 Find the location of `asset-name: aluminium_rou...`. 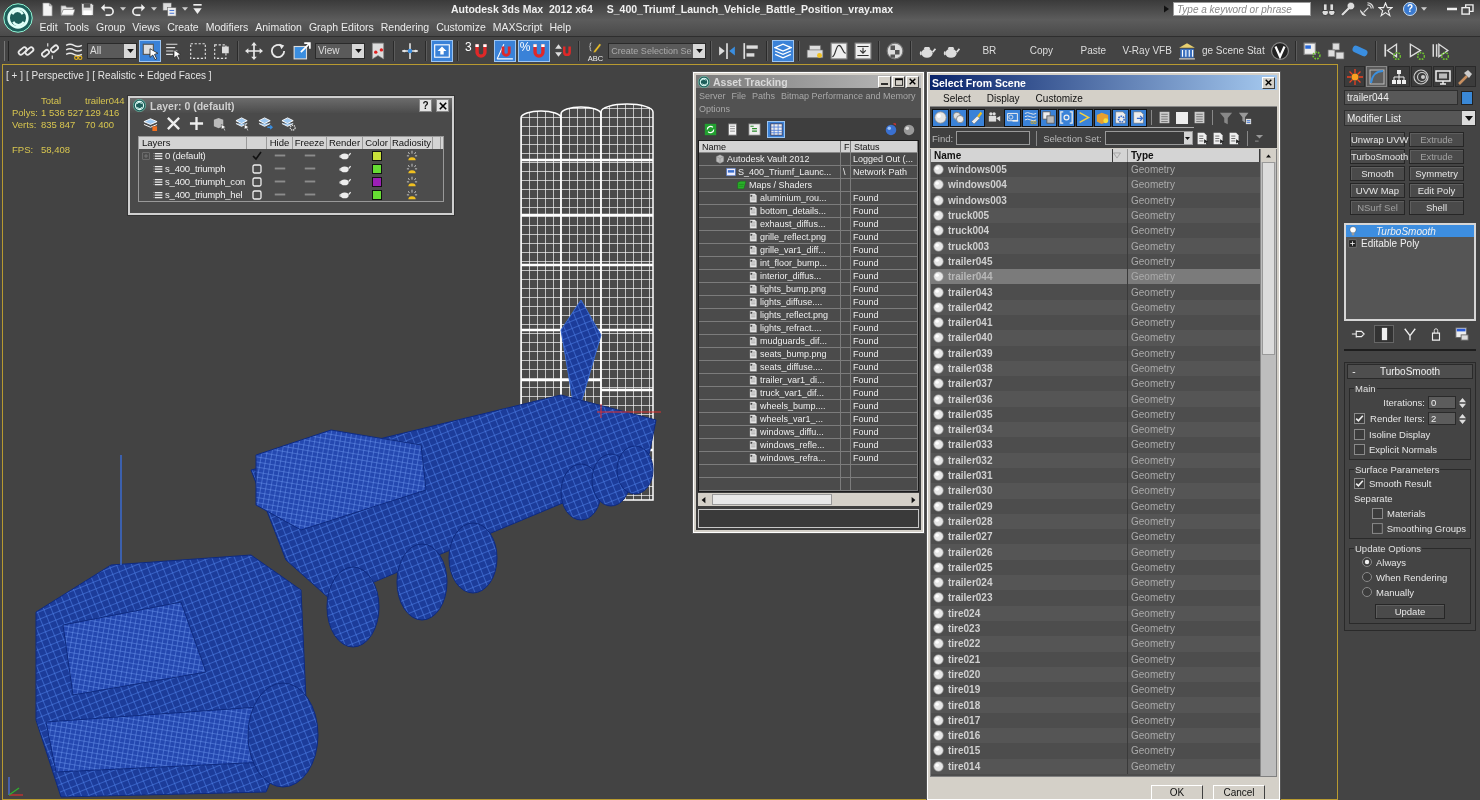

asset-name: aluminium_rou... is located at coordinates (793, 198).